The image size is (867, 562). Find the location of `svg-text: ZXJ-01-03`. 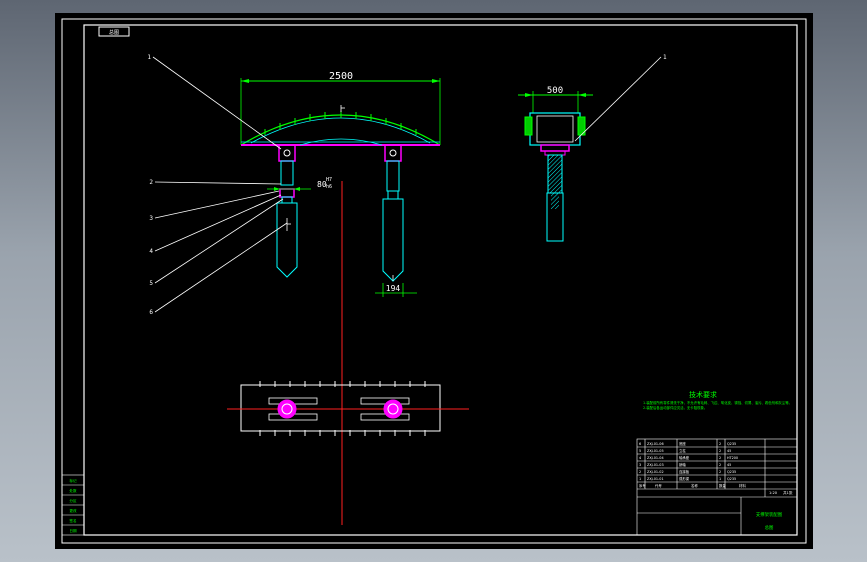

svg-text: ZXJ-01-03 is located at coordinates (655, 465).